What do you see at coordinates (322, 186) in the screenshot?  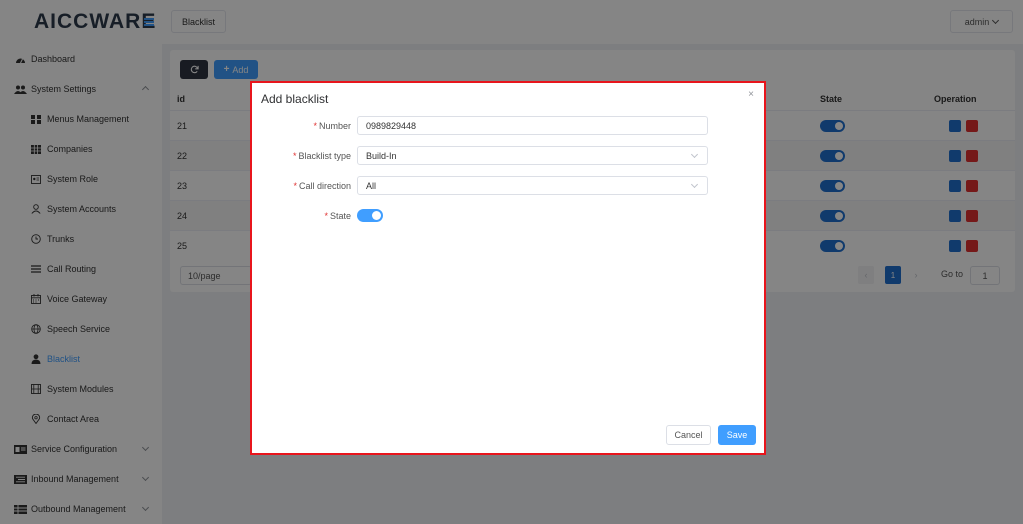 I see `call-direction-label: * Call direction` at bounding box center [322, 186].